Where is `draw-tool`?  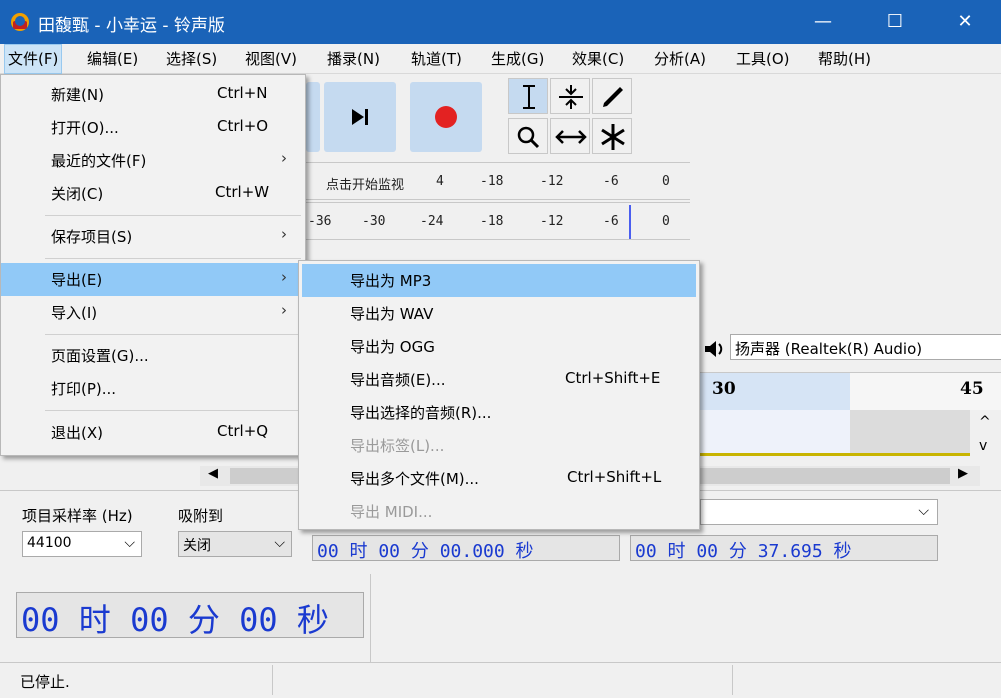
draw-tool is located at coordinates (612, 96).